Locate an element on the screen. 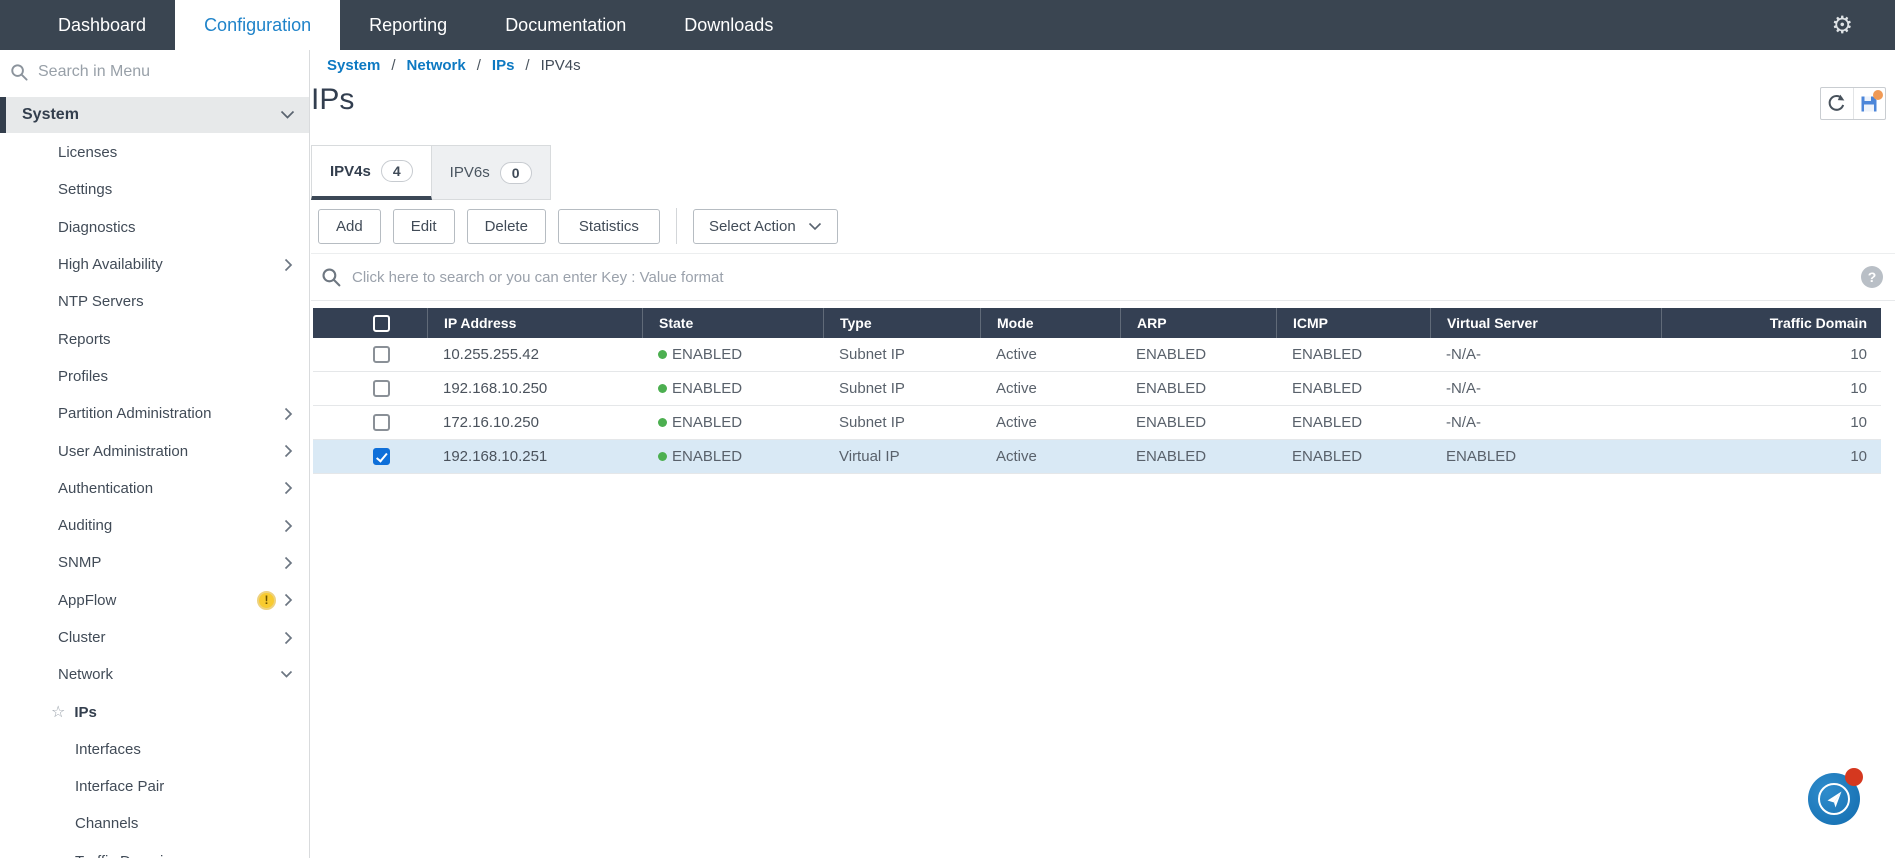  assistant-compass-button is located at coordinates (1835, 796).